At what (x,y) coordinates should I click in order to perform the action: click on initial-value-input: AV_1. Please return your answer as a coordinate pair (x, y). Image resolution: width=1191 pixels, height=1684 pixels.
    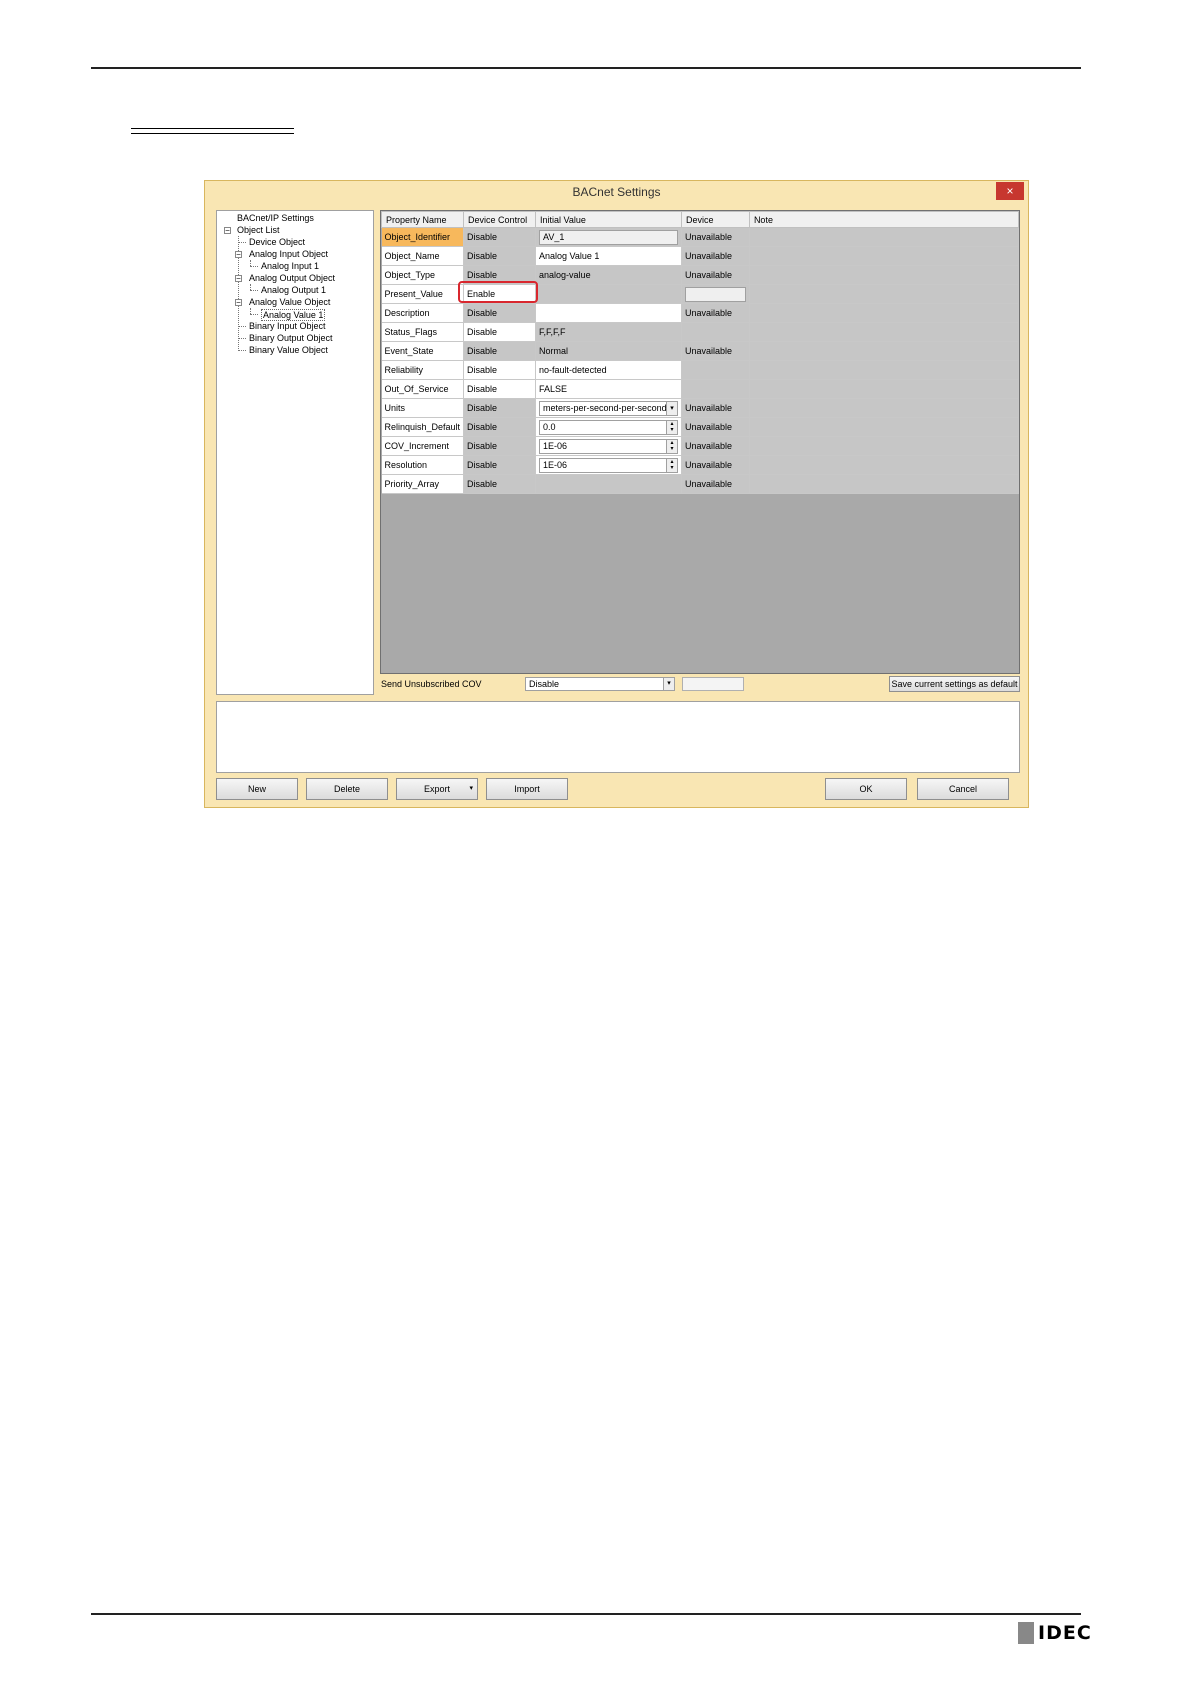
    Looking at the image, I should click on (608, 237).